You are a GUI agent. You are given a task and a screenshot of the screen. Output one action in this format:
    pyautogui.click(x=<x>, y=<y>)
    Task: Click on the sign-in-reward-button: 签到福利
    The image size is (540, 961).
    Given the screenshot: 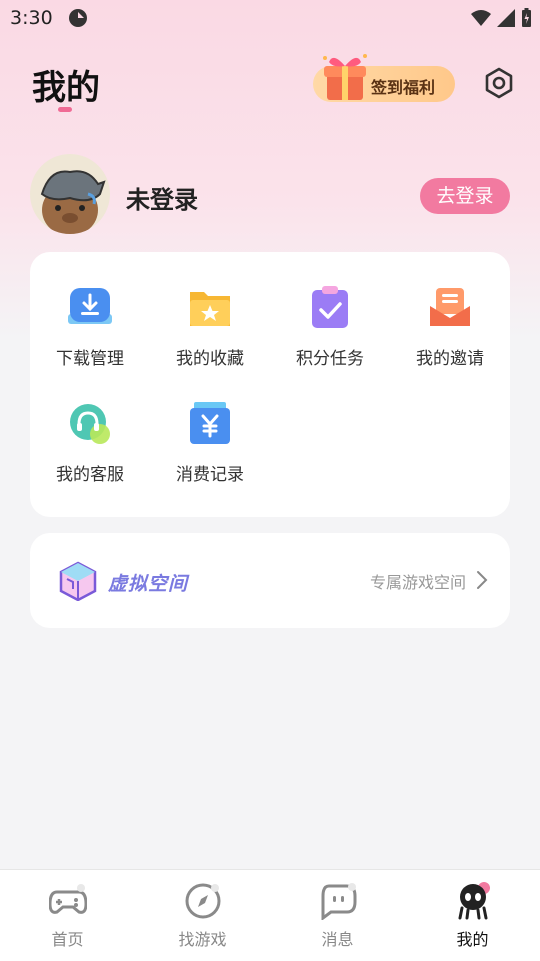 What is the action you would take?
    pyautogui.click(x=384, y=78)
    